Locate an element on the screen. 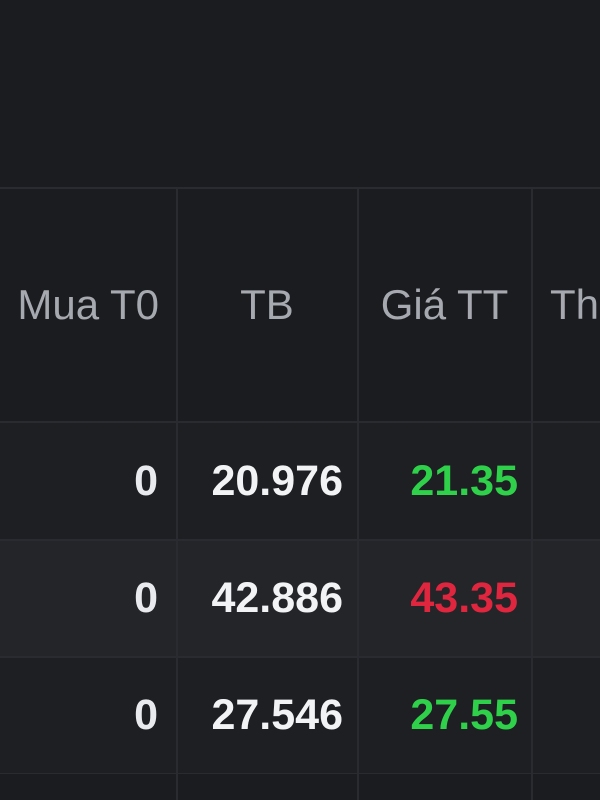 The width and height of the screenshot is (600, 800). table-row: 0 42.886 43.35 is located at coordinates (300, 598).